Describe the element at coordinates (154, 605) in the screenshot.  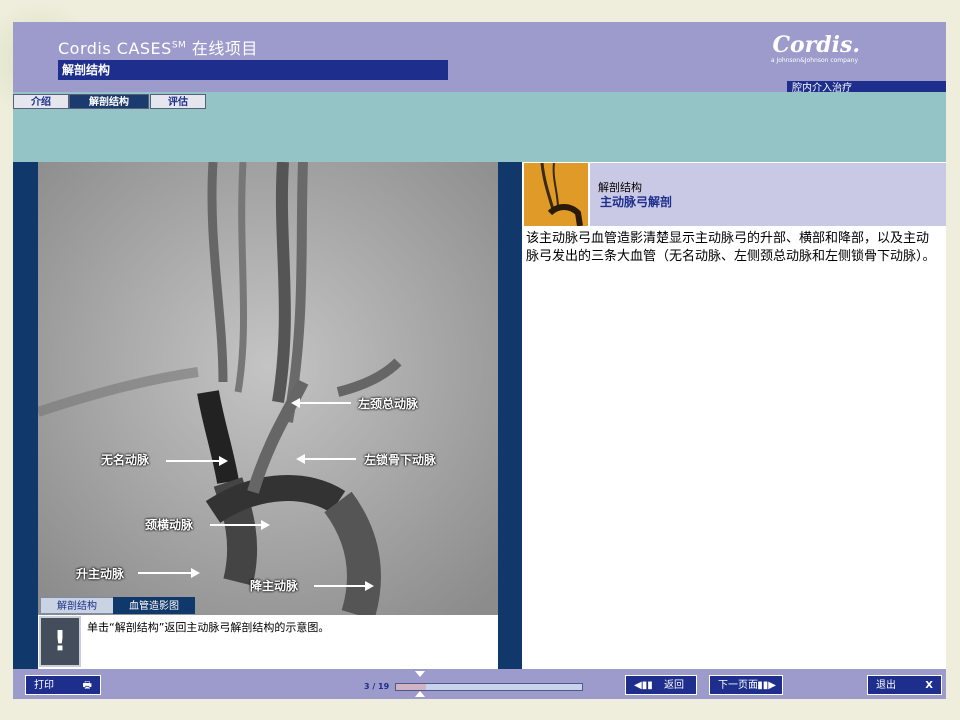
I see `subtab-angiogram: 血管造影图` at that location.